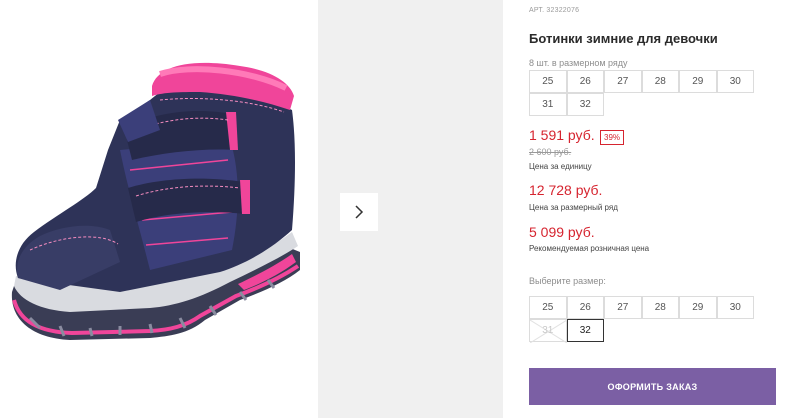  Describe the element at coordinates (550, 152) in the screenshot. I see `old-price: 2 600 руб.` at that location.